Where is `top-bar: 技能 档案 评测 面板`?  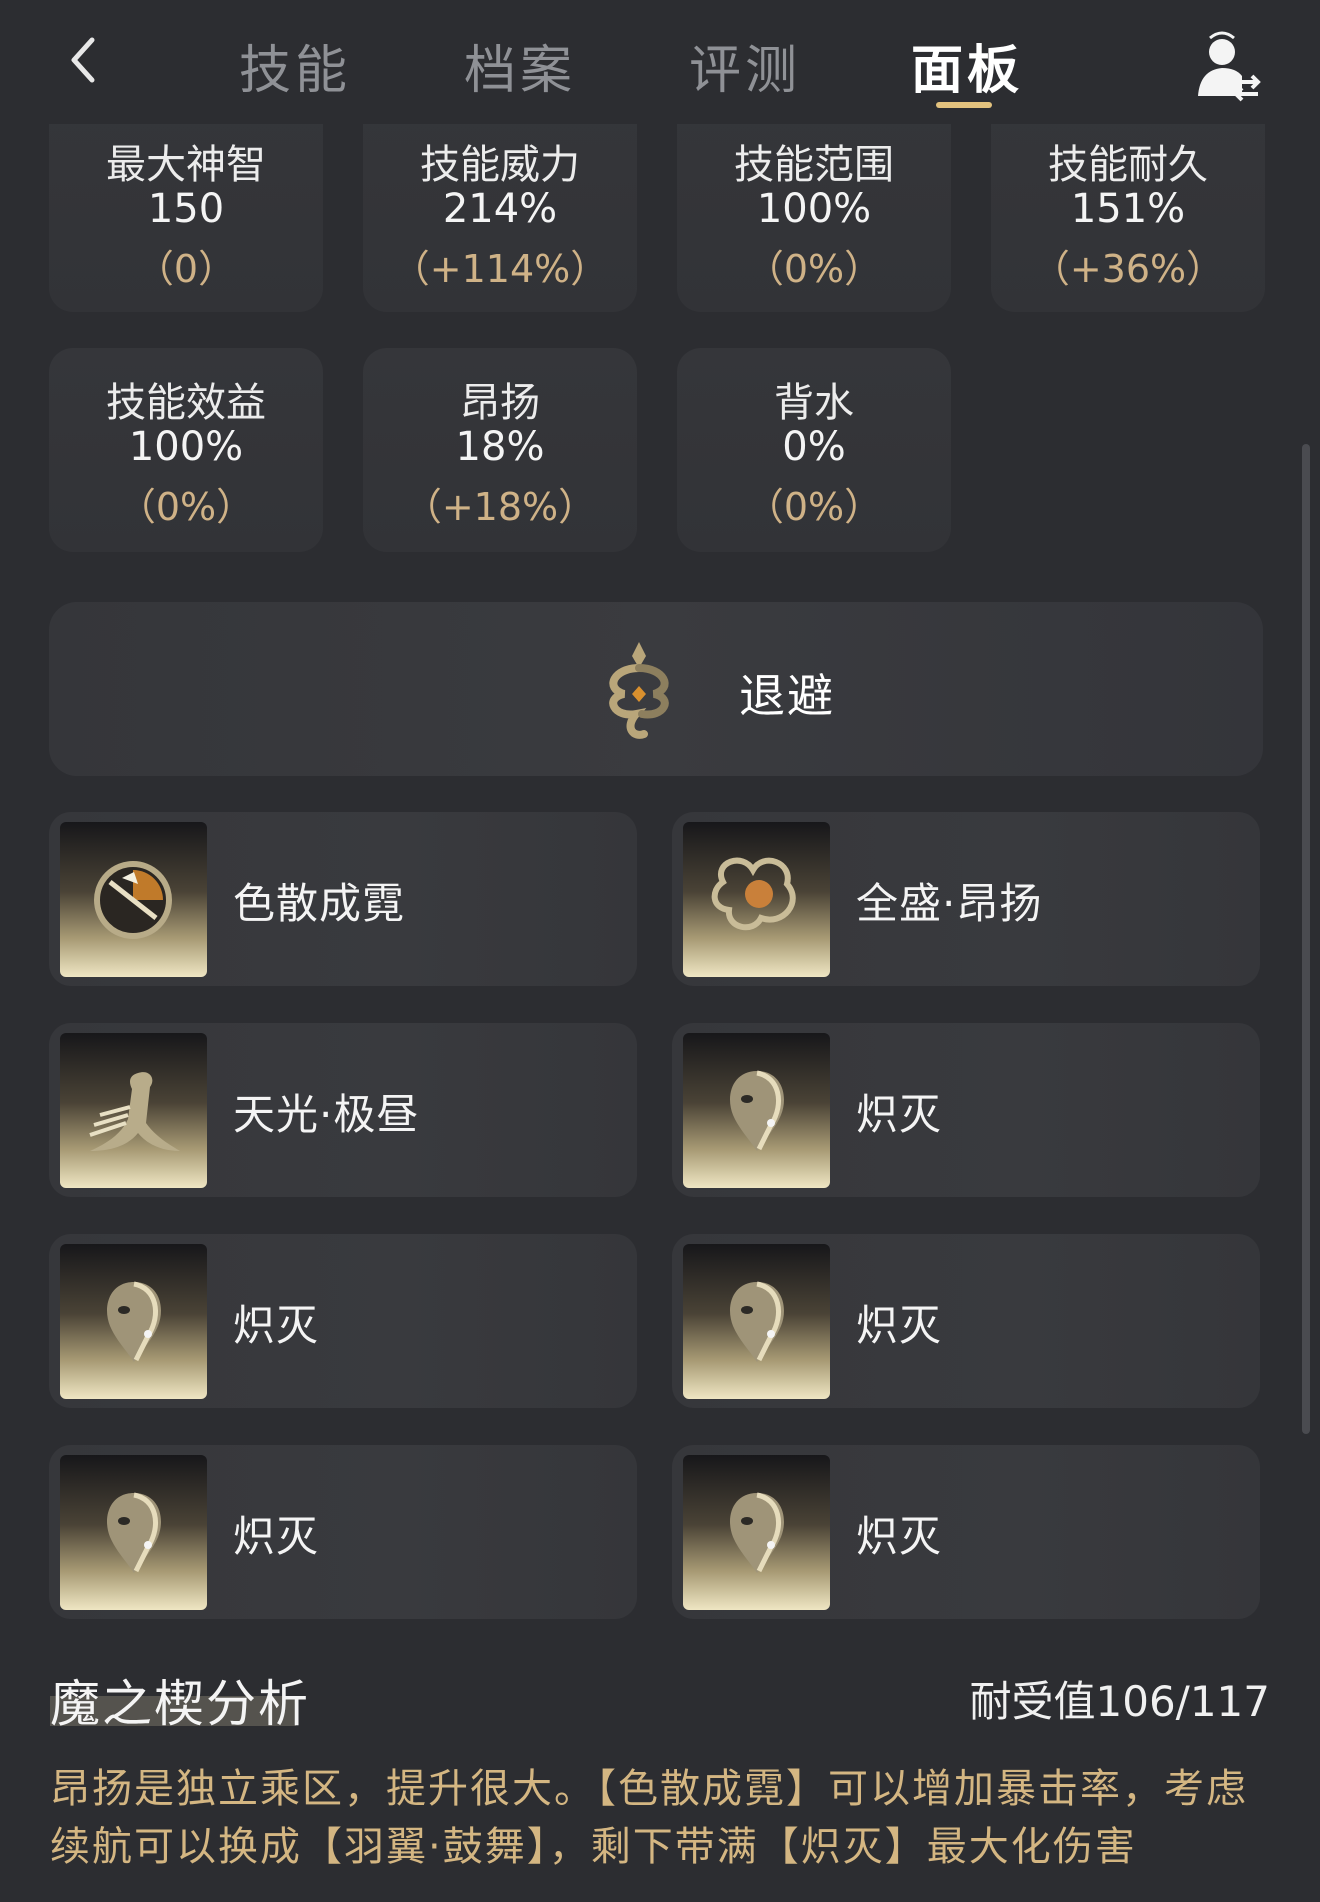 top-bar: 技能 档案 评测 面板 is located at coordinates (660, 62).